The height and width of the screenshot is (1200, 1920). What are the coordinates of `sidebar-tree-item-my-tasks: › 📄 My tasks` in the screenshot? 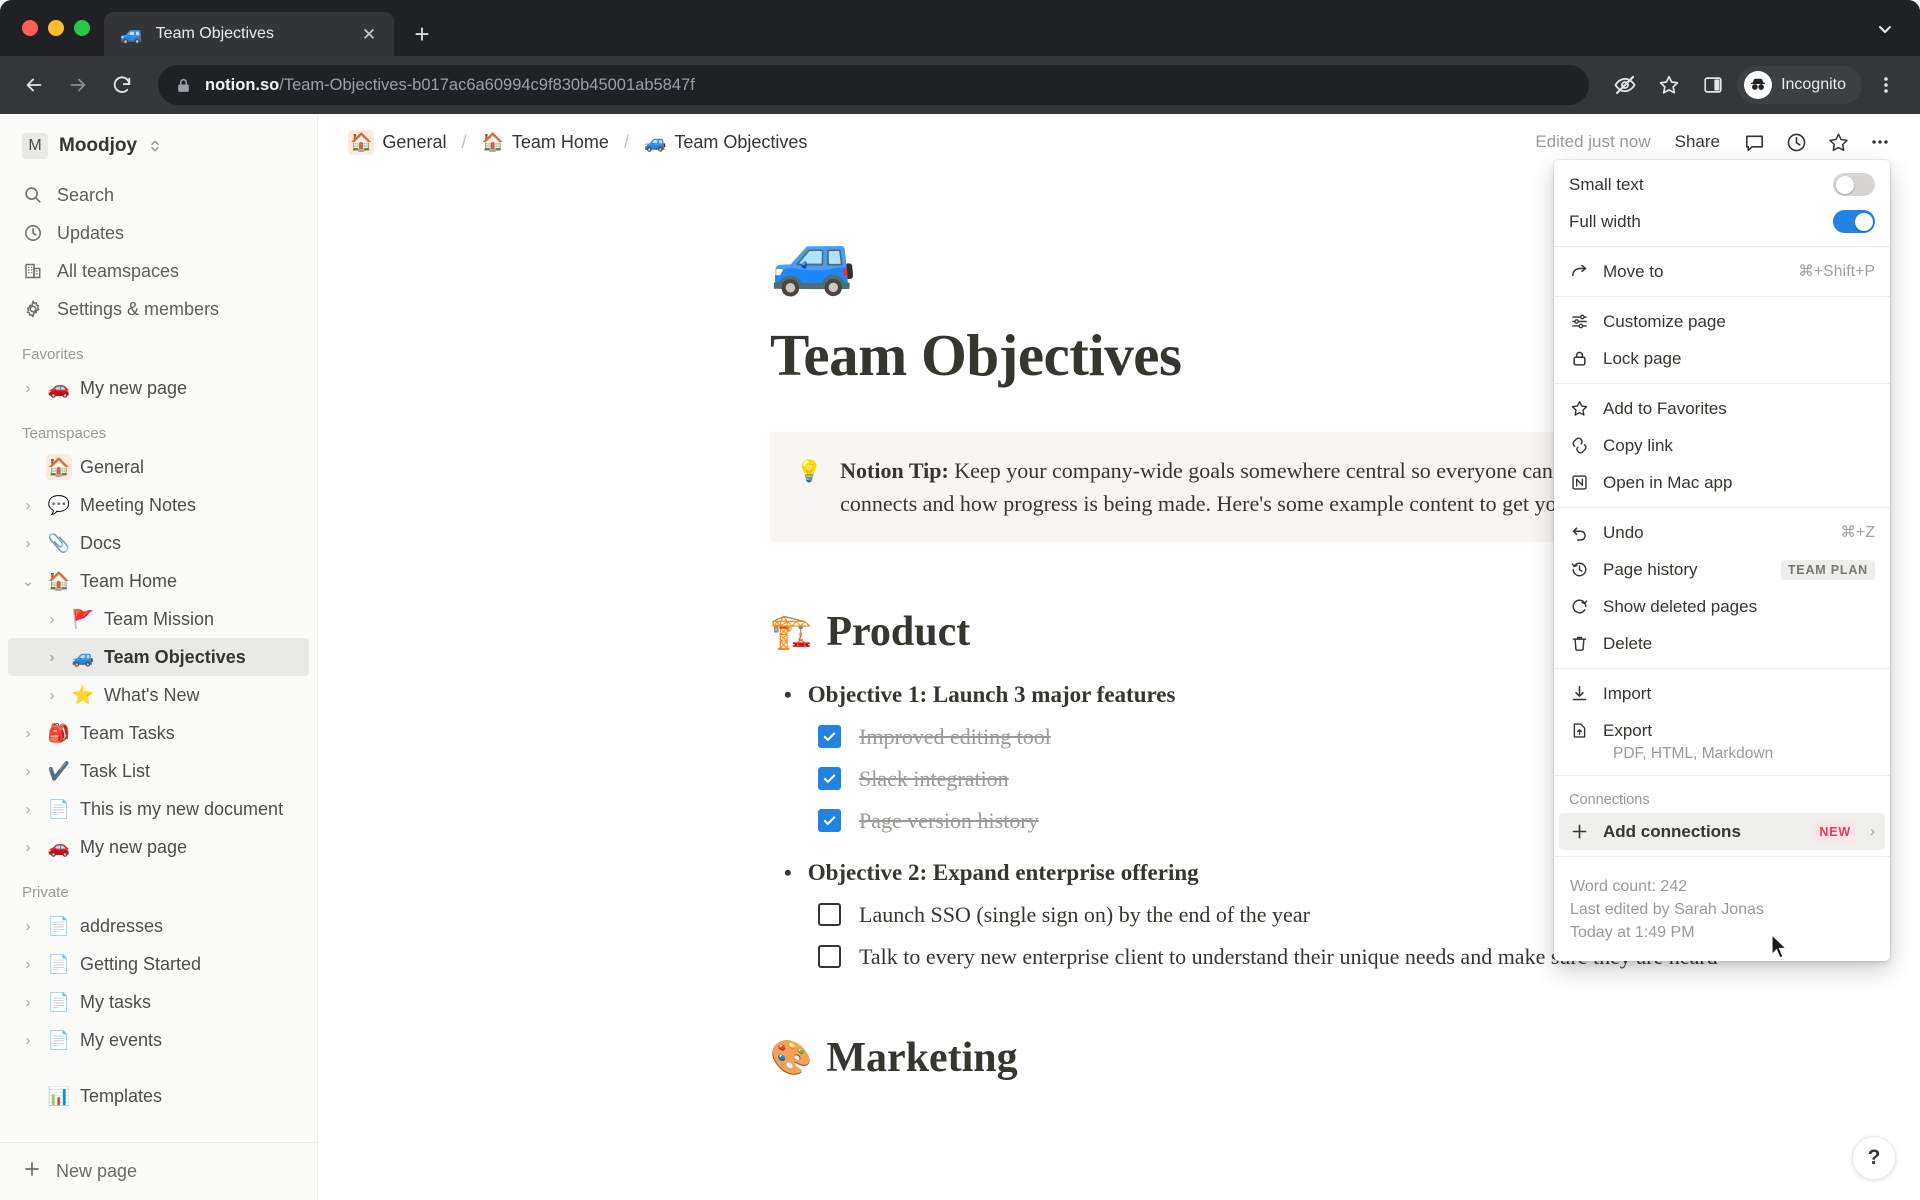 It's located at (158, 1002).